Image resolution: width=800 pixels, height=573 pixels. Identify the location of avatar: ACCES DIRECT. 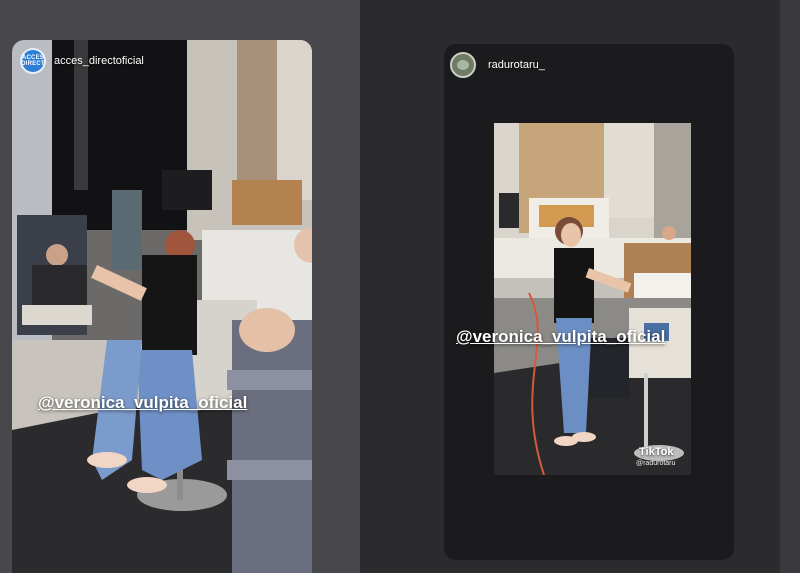
(33, 61).